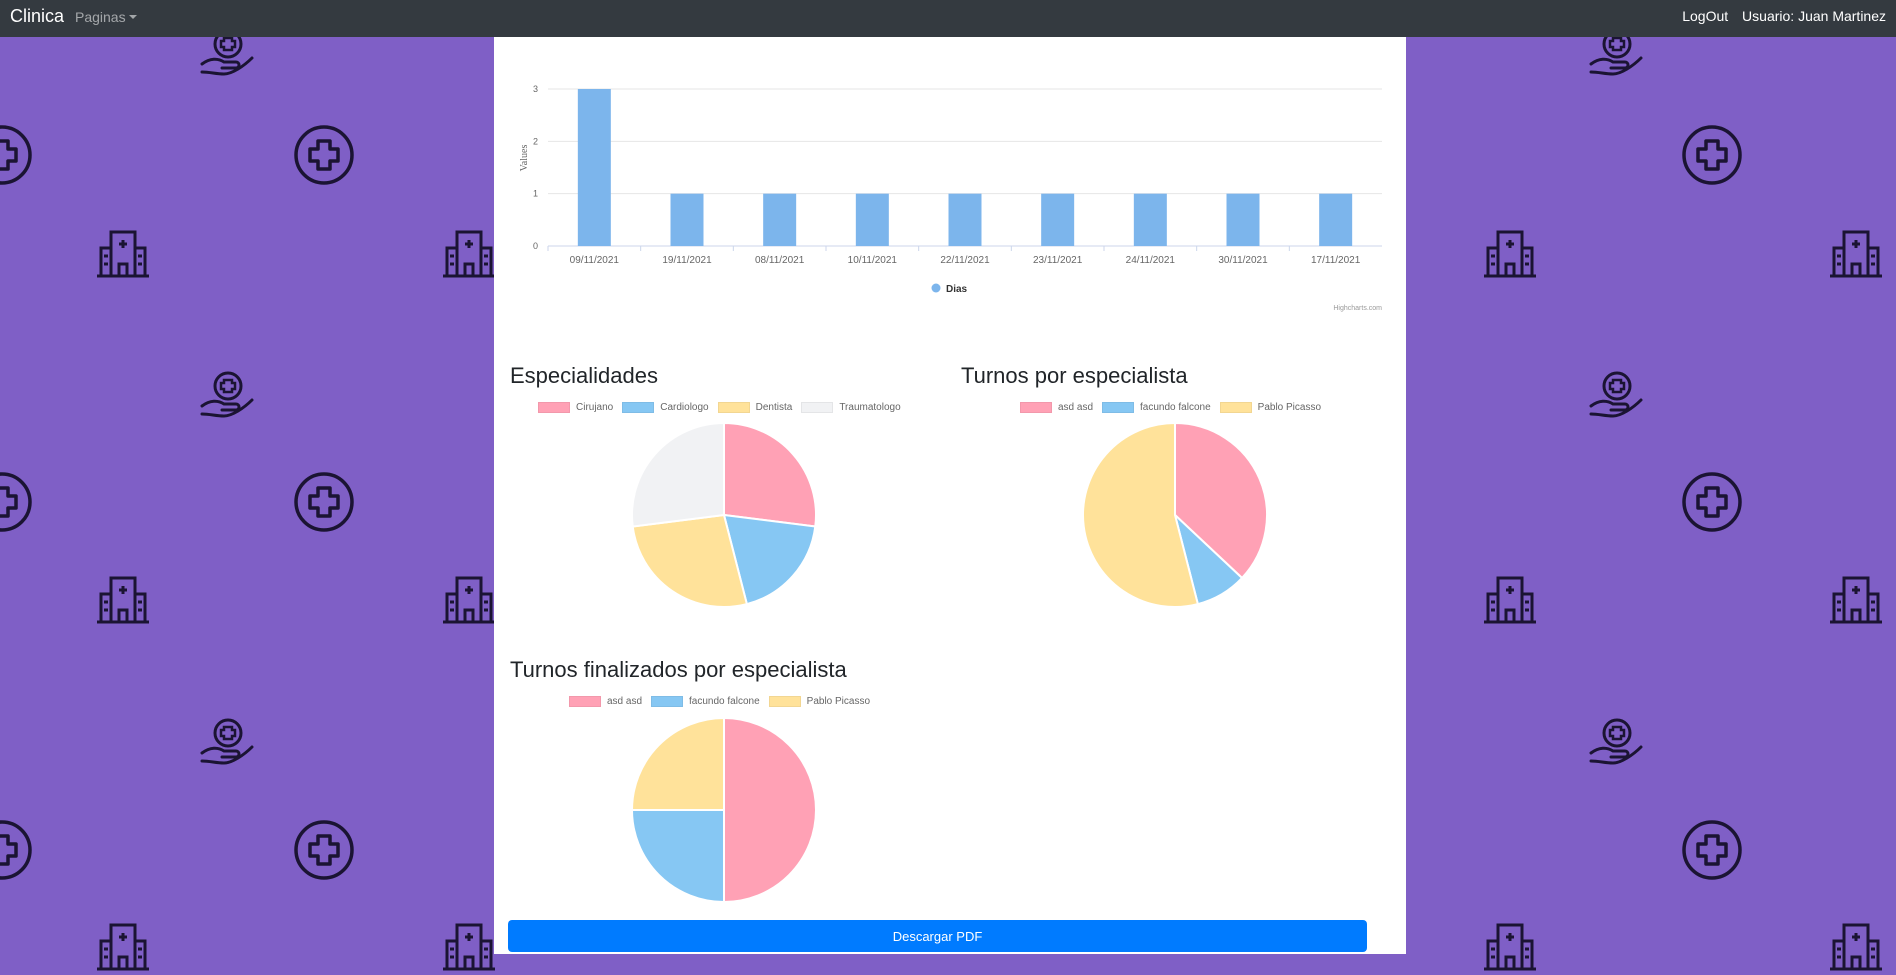 The width and height of the screenshot is (1896, 975). What do you see at coordinates (873, 260) in the screenshot?
I see `x-tick-label: 10/11/2021` at bounding box center [873, 260].